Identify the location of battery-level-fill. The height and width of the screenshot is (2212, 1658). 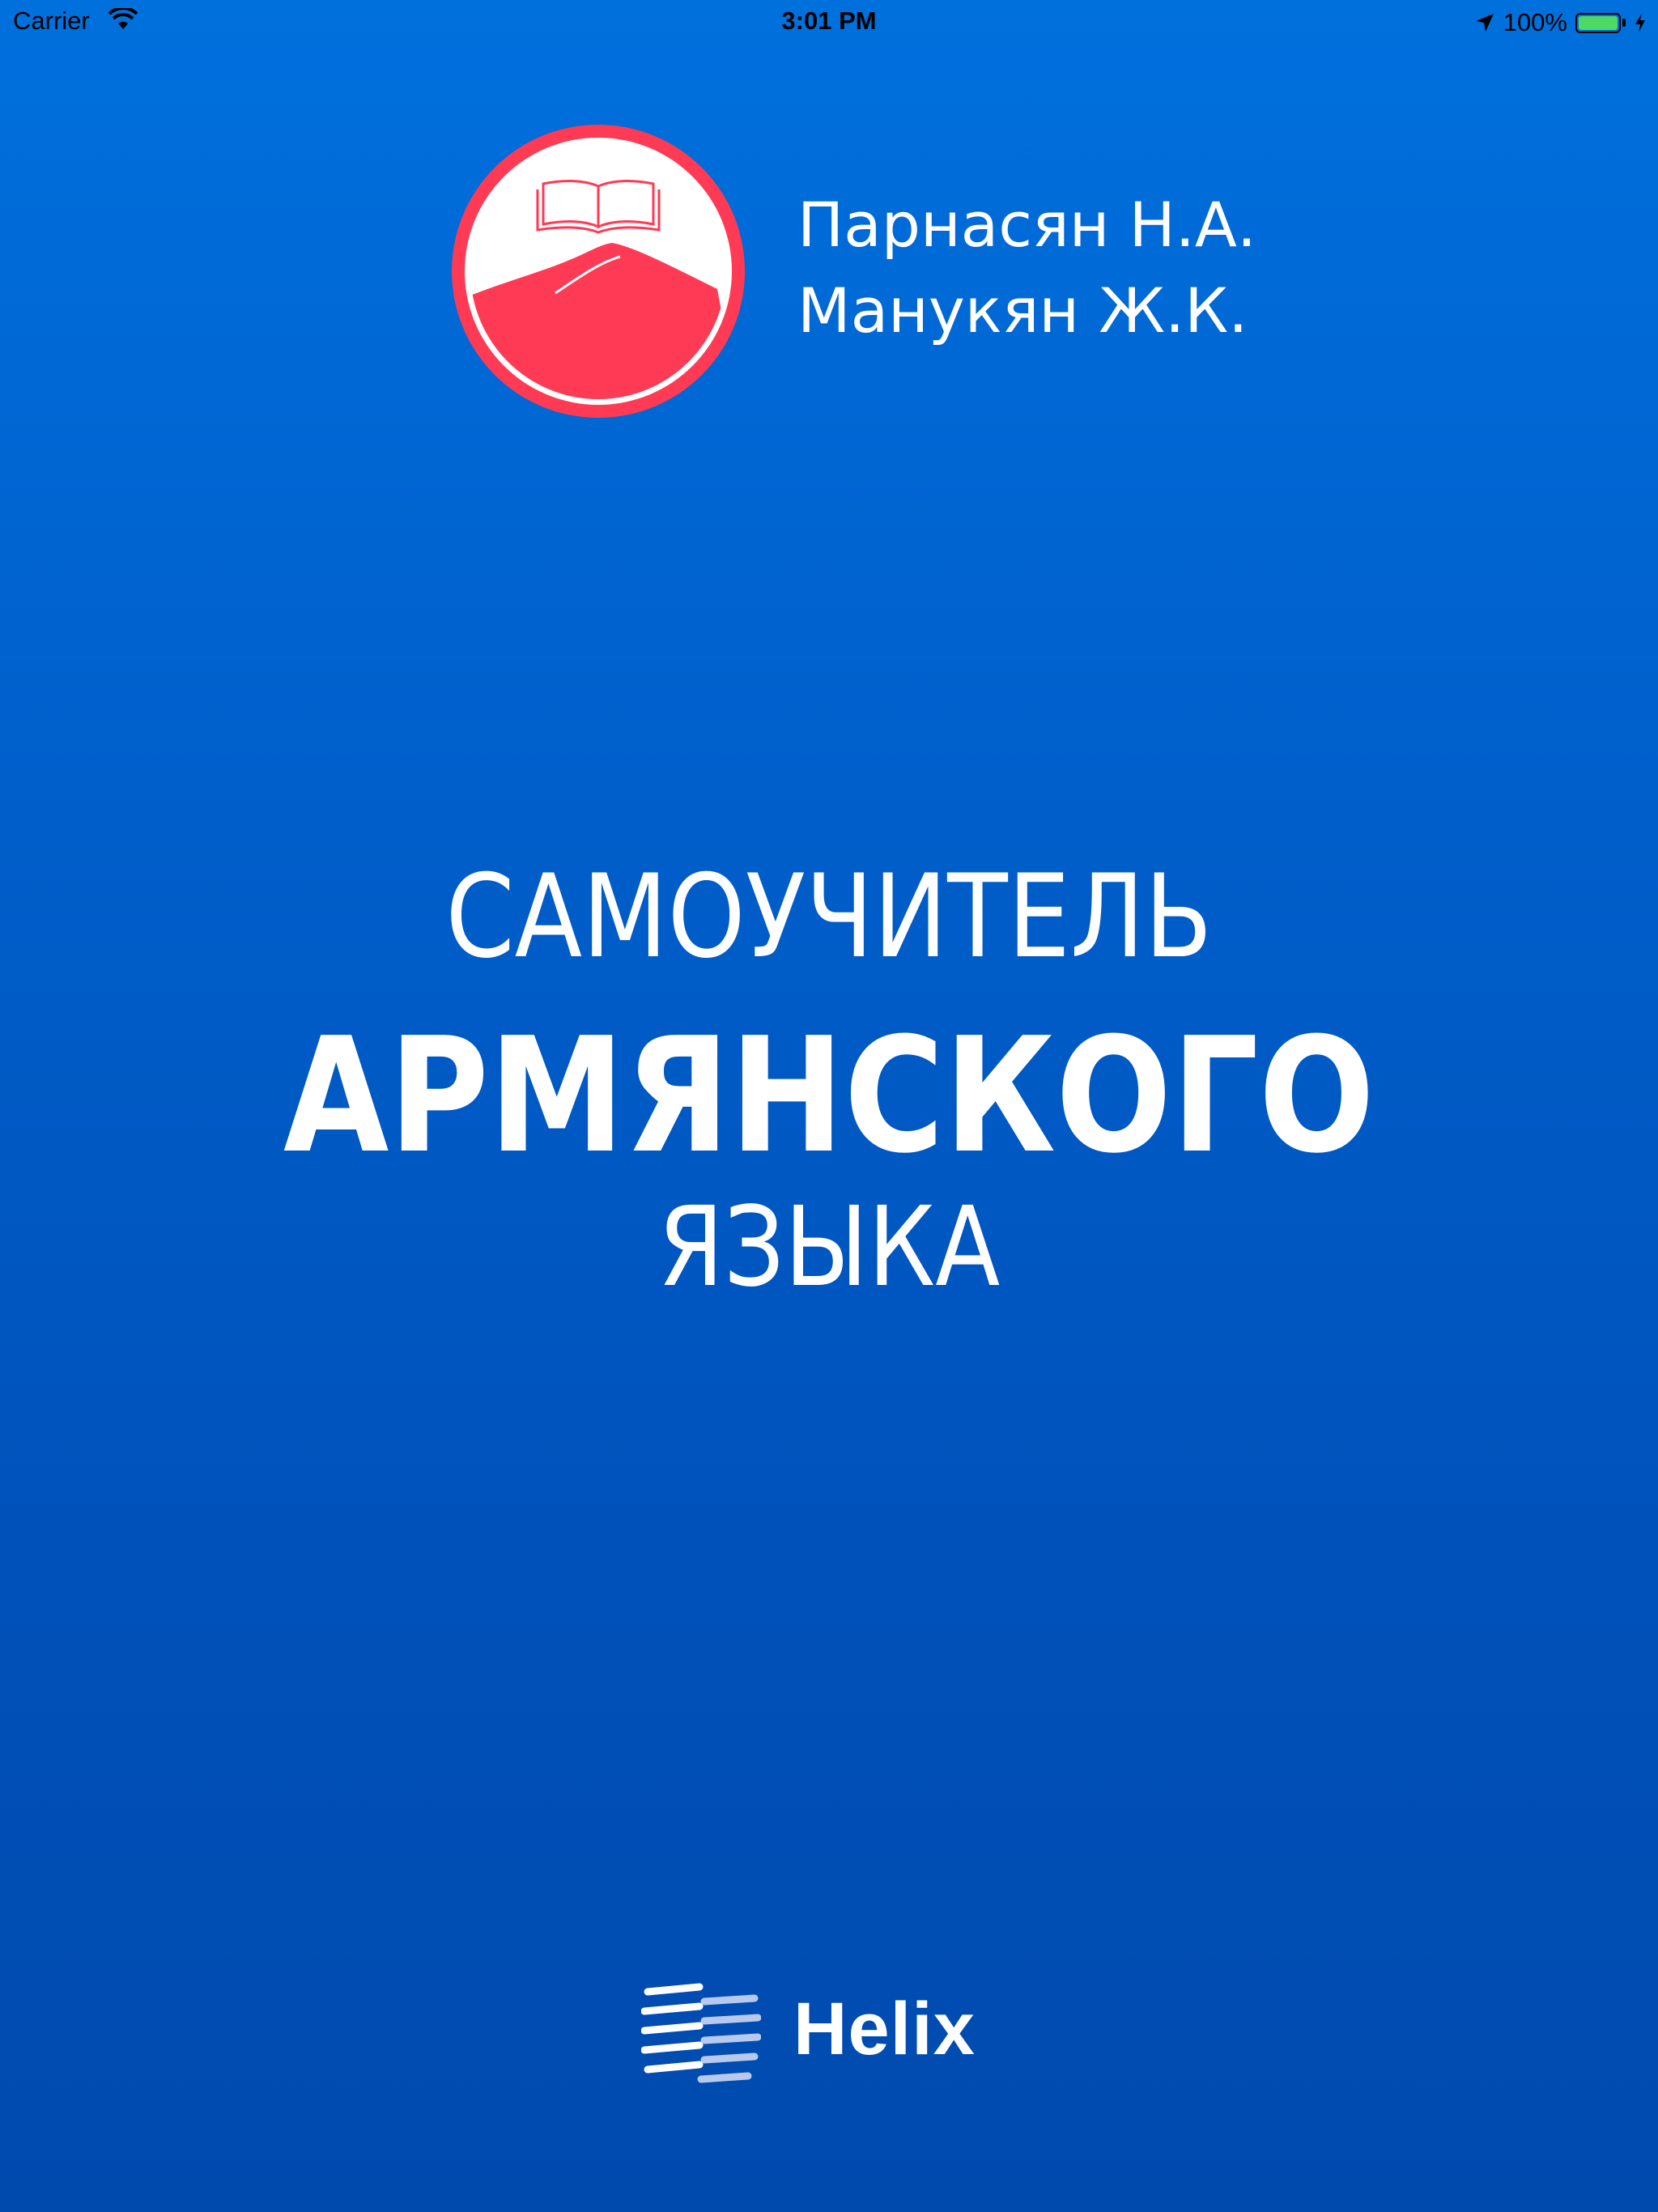
(1598, 22).